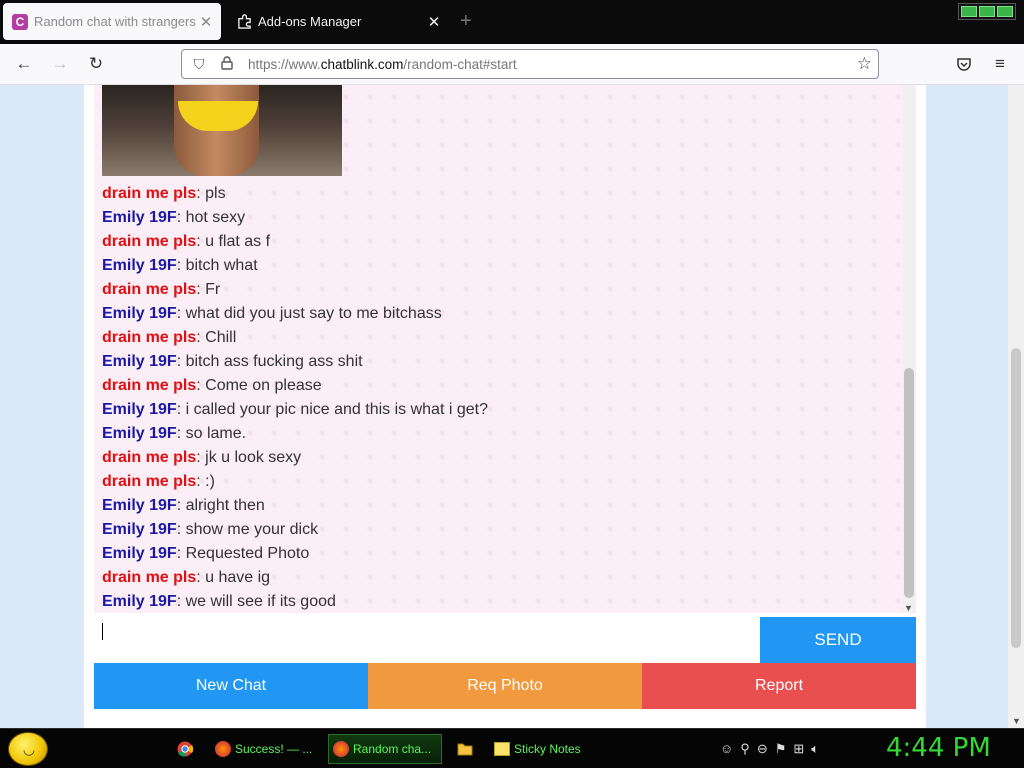 The width and height of the screenshot is (1024, 768). What do you see at coordinates (249, 457) in the screenshot?
I see `message-text: : jk u look sexy` at bounding box center [249, 457].